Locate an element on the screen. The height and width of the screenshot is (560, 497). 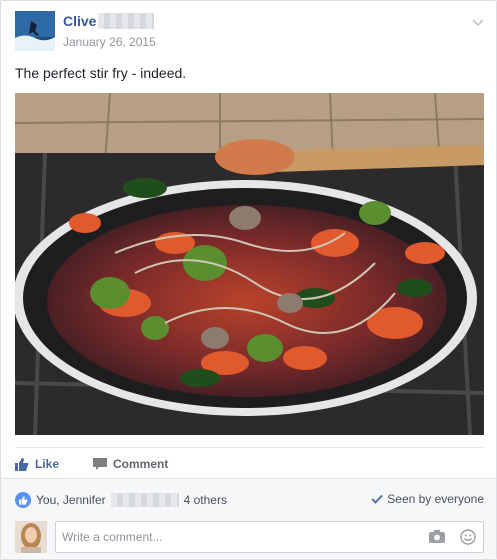
like-label: Like is located at coordinates (47, 464).